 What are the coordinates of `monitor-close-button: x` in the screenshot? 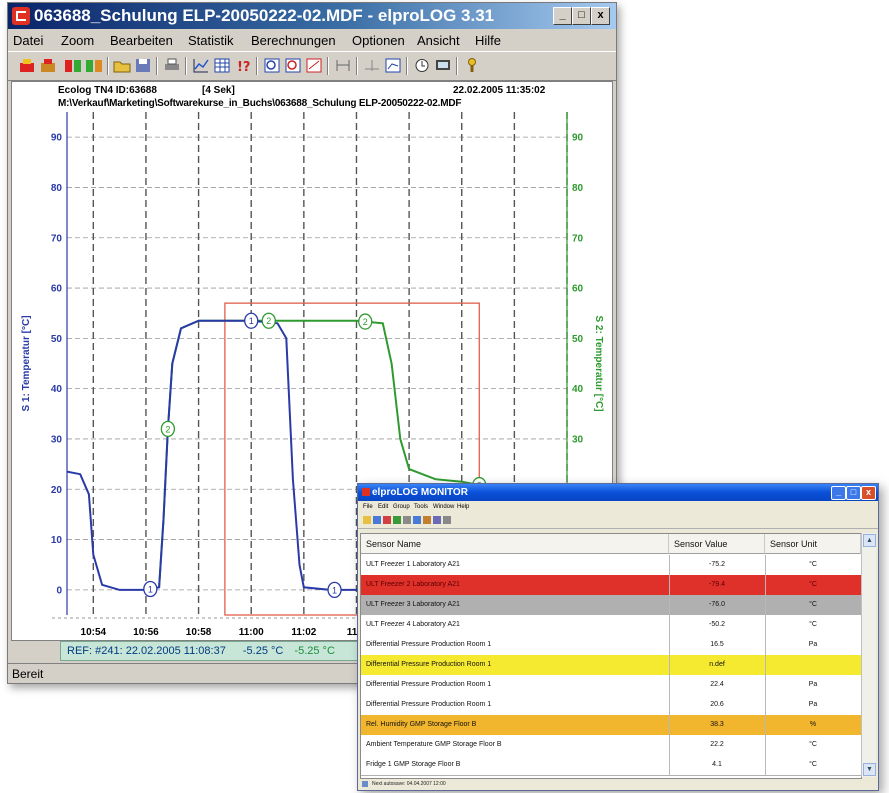 It's located at (868, 493).